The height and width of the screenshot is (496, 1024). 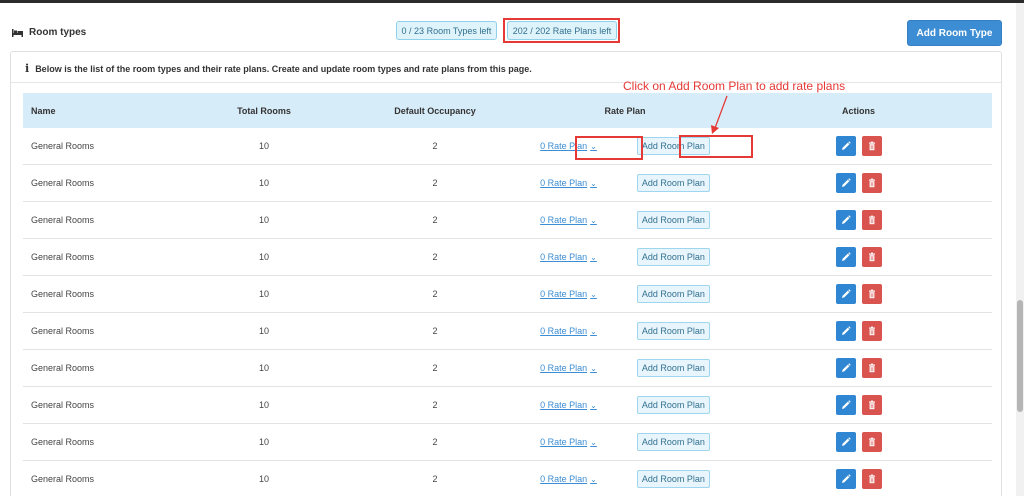 What do you see at coordinates (512, 1) in the screenshot?
I see `window-top-strip` at bounding box center [512, 1].